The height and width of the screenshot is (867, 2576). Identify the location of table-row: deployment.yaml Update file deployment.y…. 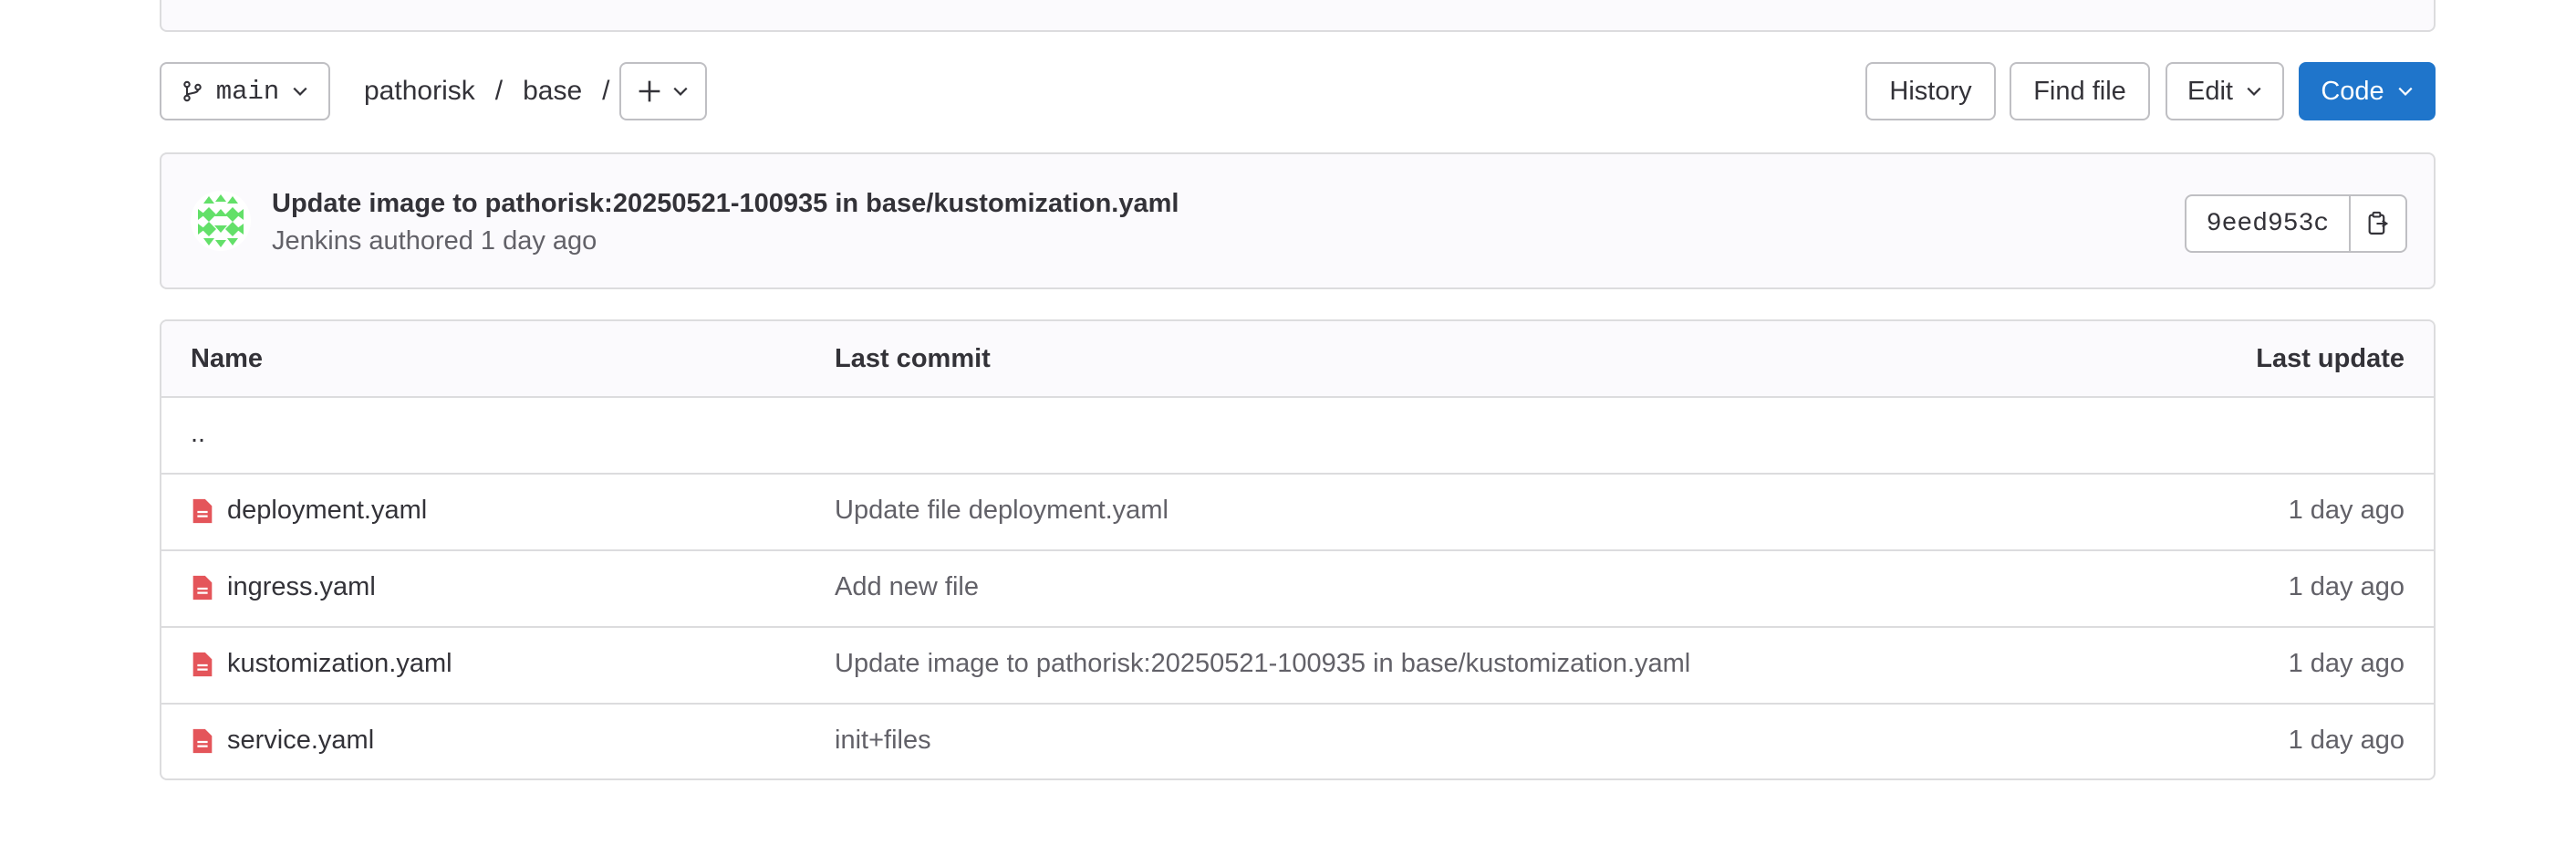
(1297, 513).